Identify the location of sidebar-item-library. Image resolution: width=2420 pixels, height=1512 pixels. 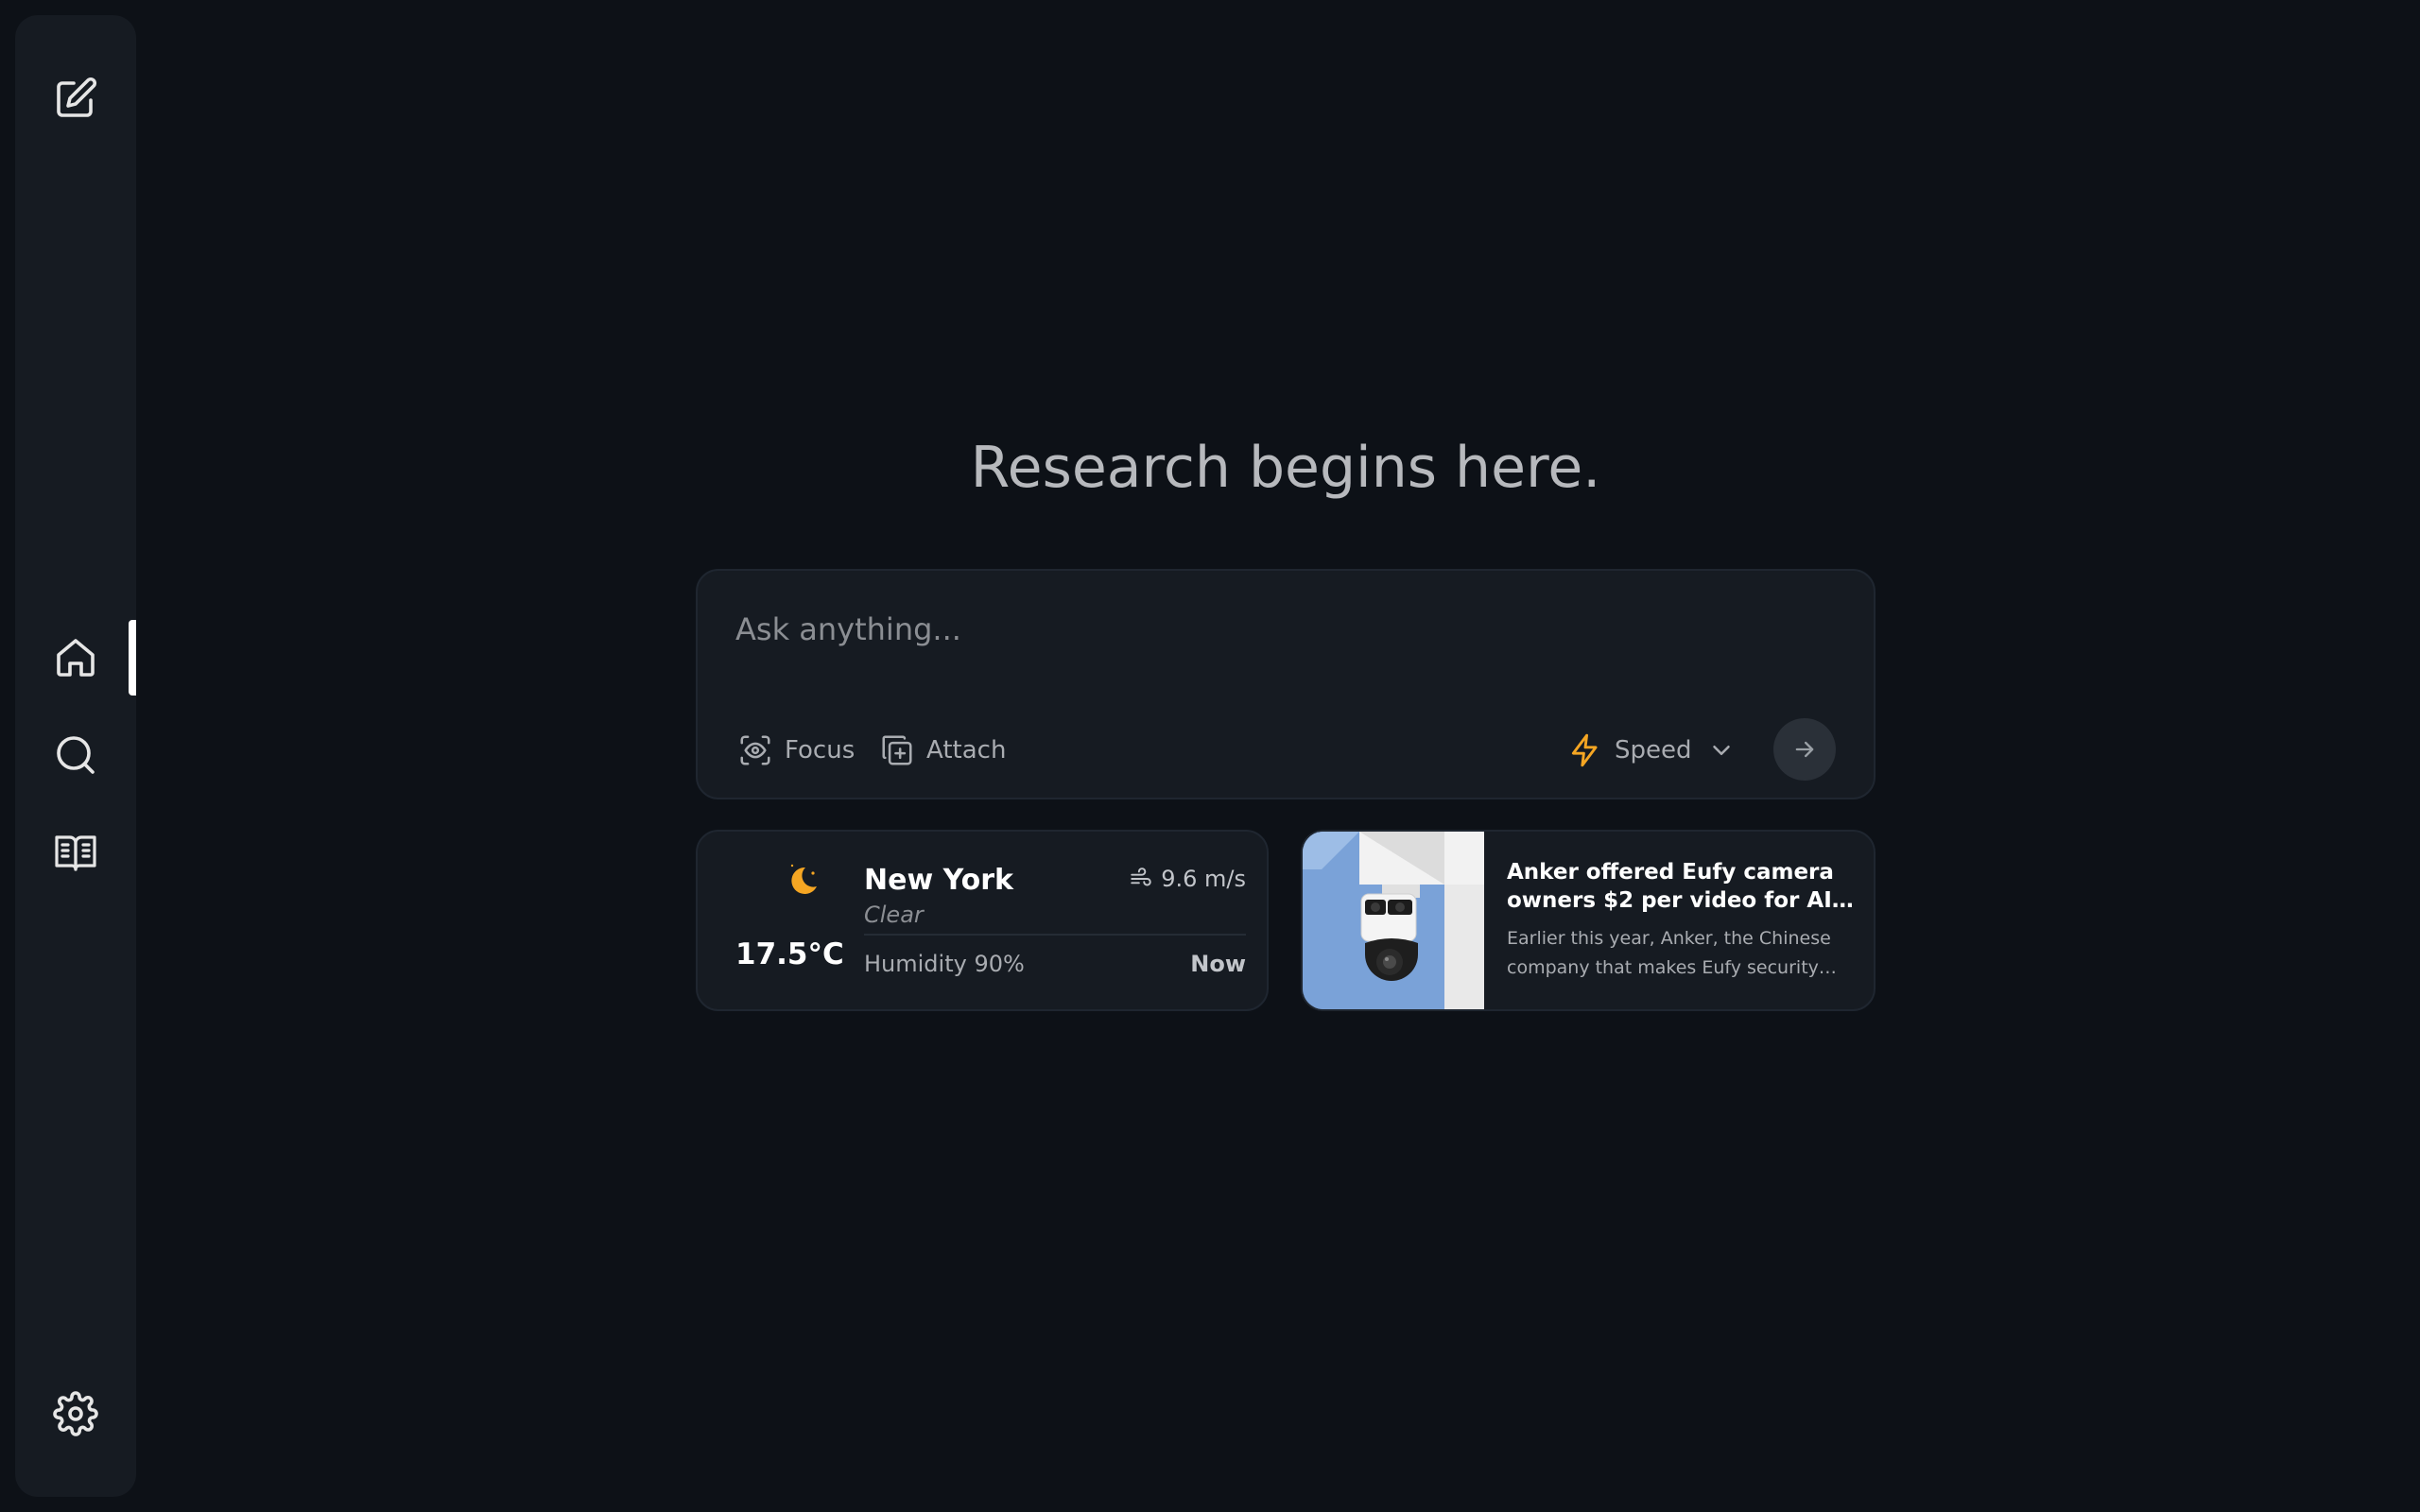
(75, 852).